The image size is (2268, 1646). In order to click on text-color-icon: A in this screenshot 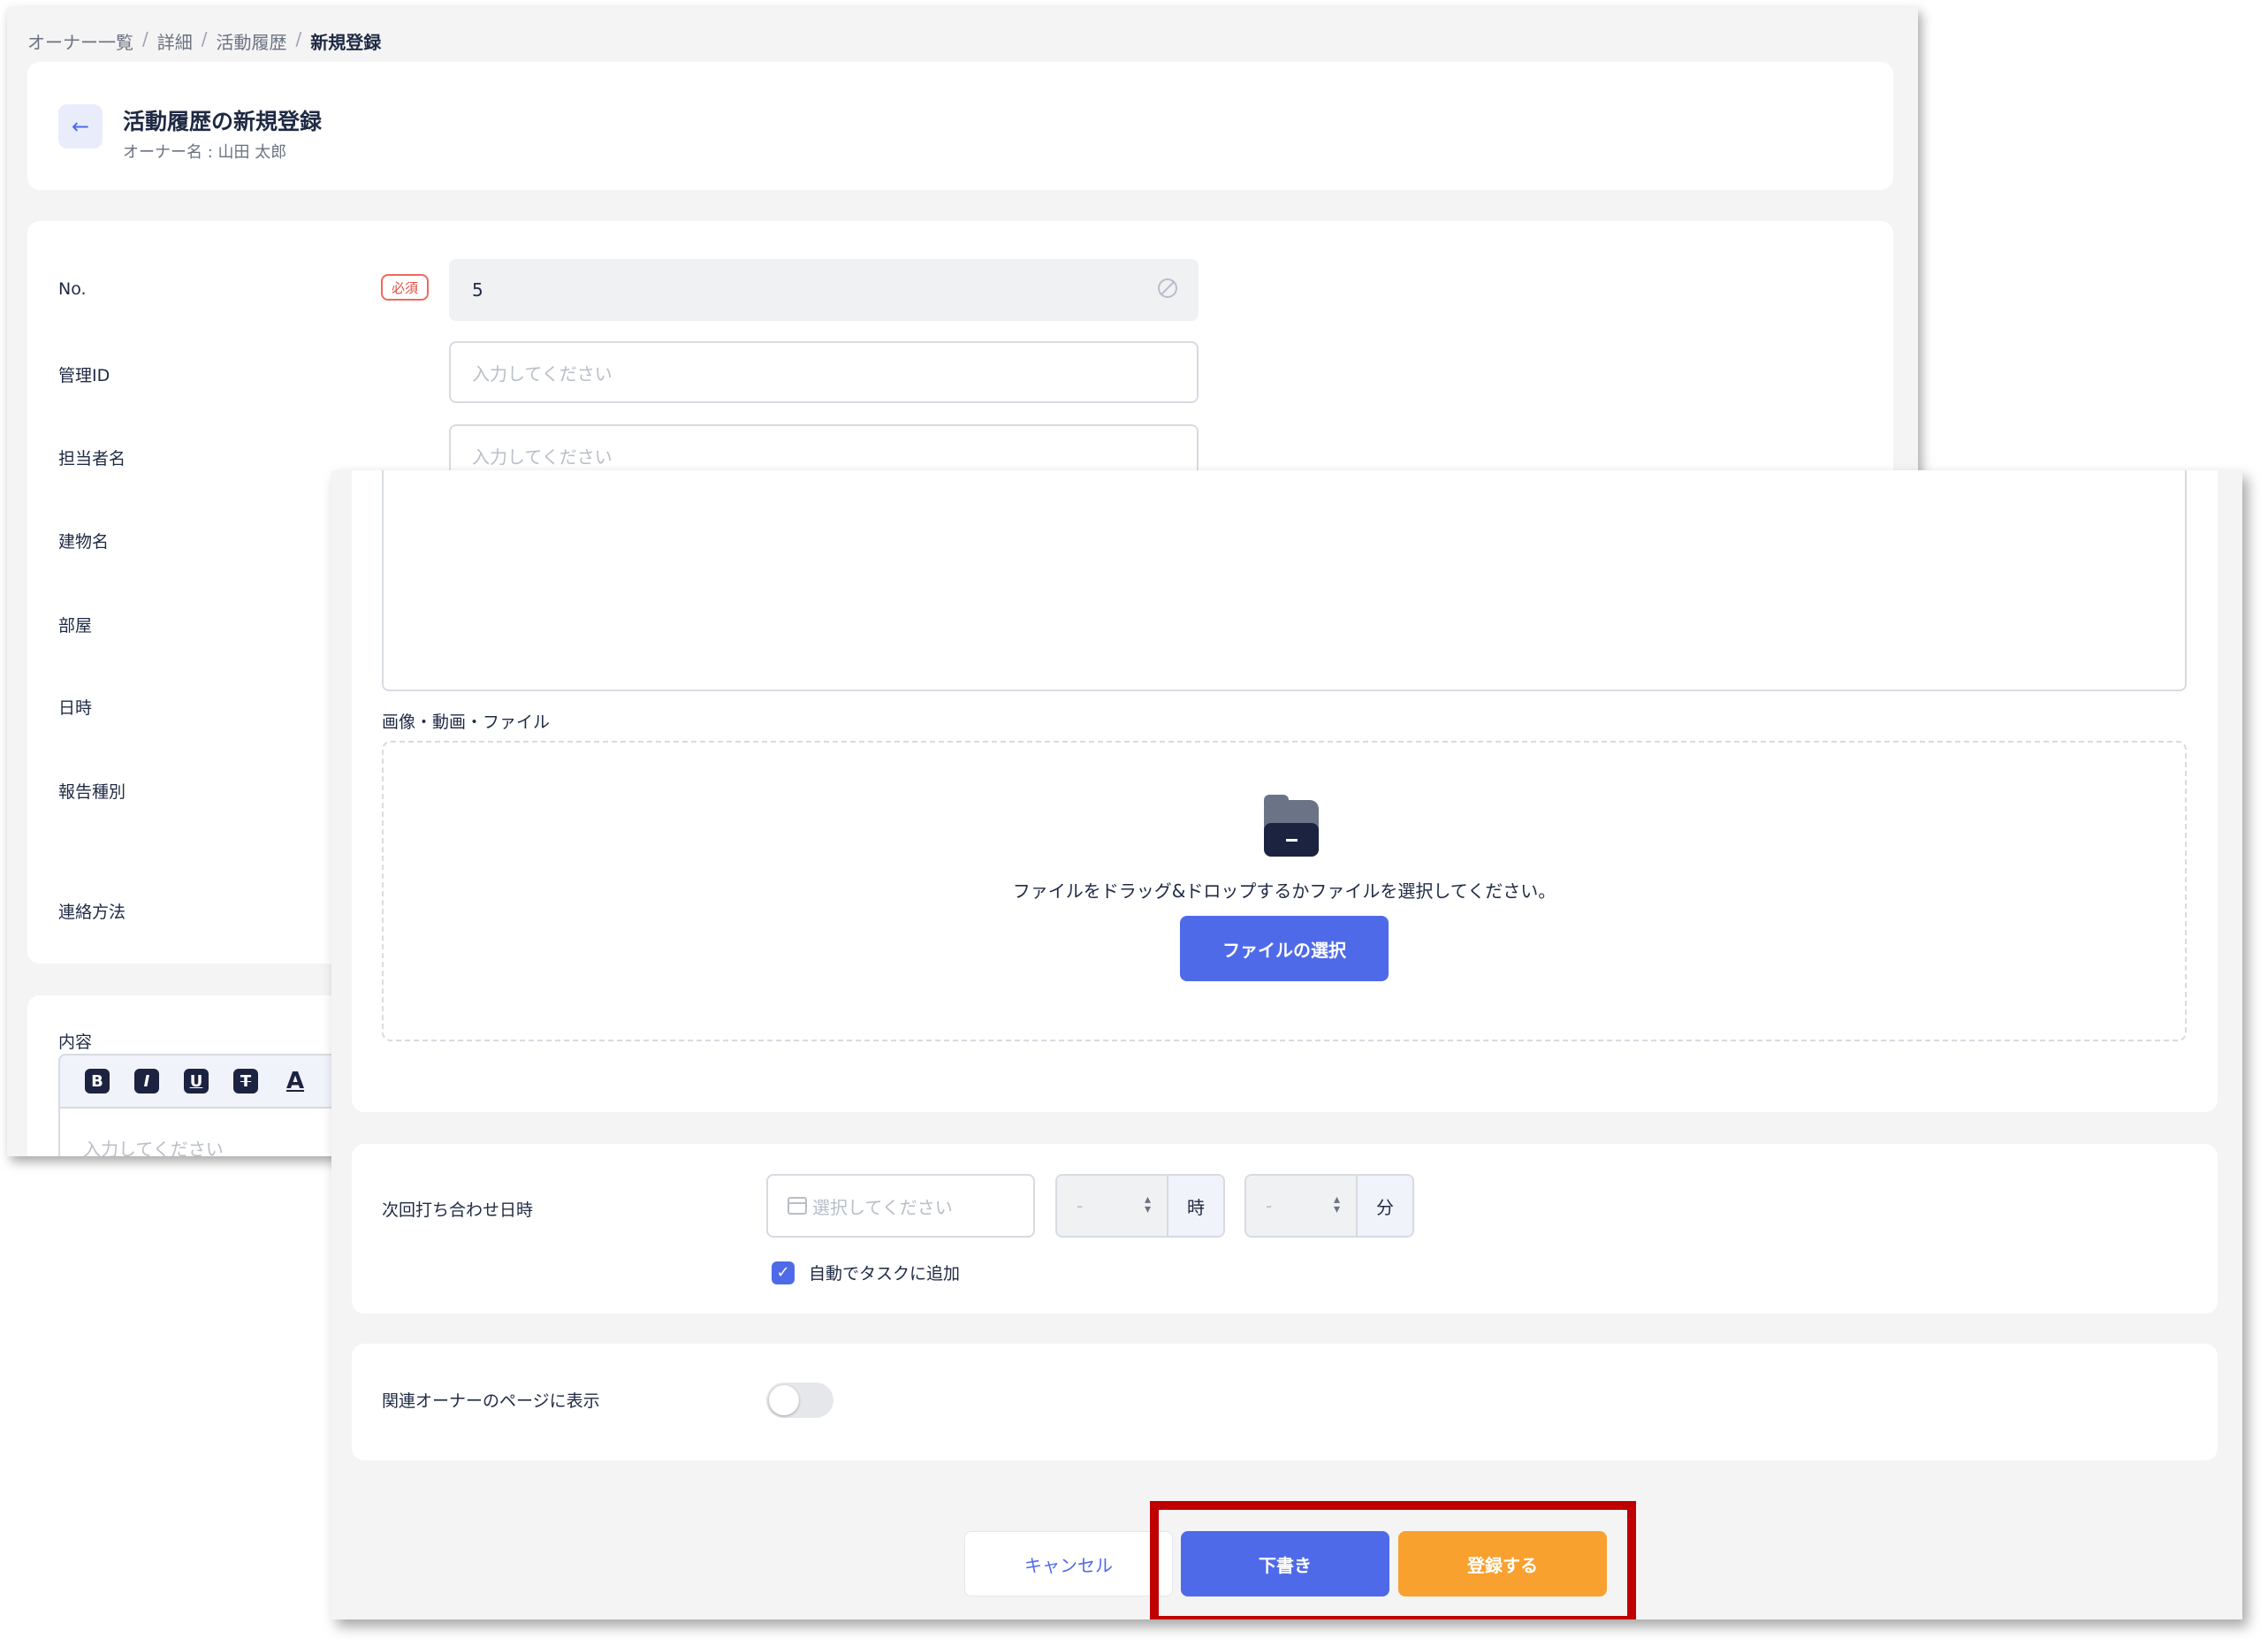, I will do `click(296, 1081)`.